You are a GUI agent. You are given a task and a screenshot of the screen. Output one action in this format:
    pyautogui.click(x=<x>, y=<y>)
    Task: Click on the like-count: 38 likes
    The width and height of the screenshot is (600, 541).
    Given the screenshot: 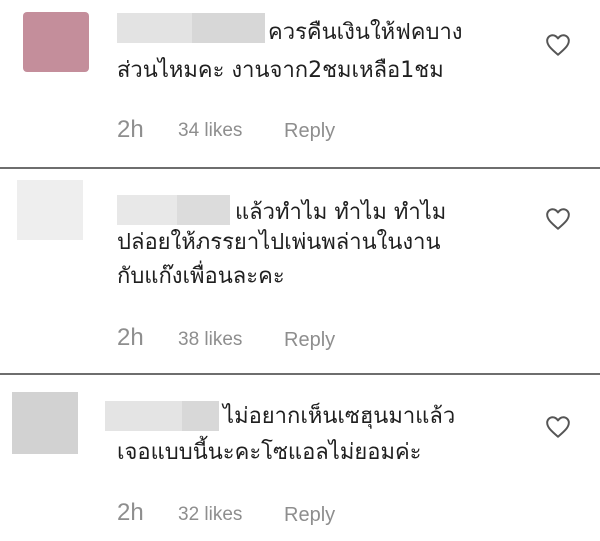 What is the action you would take?
    pyautogui.click(x=210, y=340)
    